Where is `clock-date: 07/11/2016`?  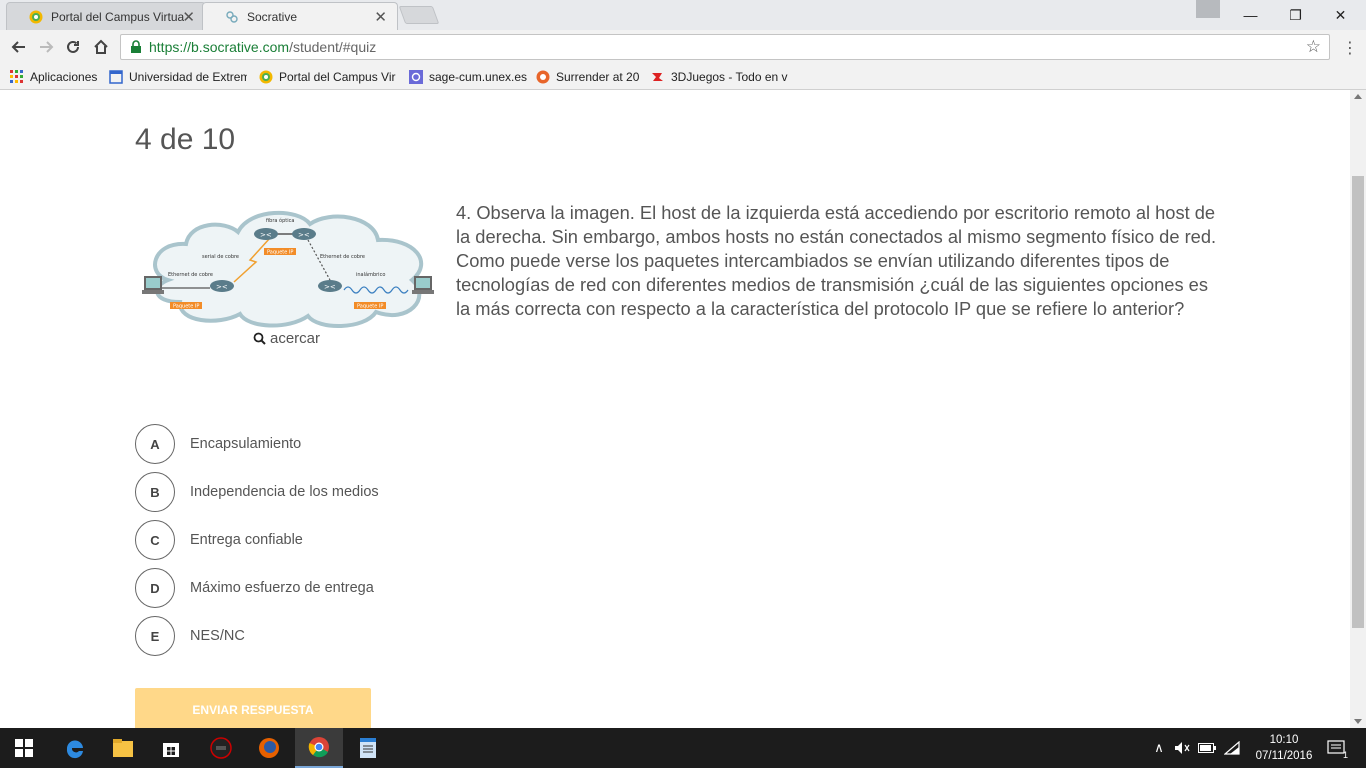
clock-date: 07/11/2016 is located at coordinates (1284, 756).